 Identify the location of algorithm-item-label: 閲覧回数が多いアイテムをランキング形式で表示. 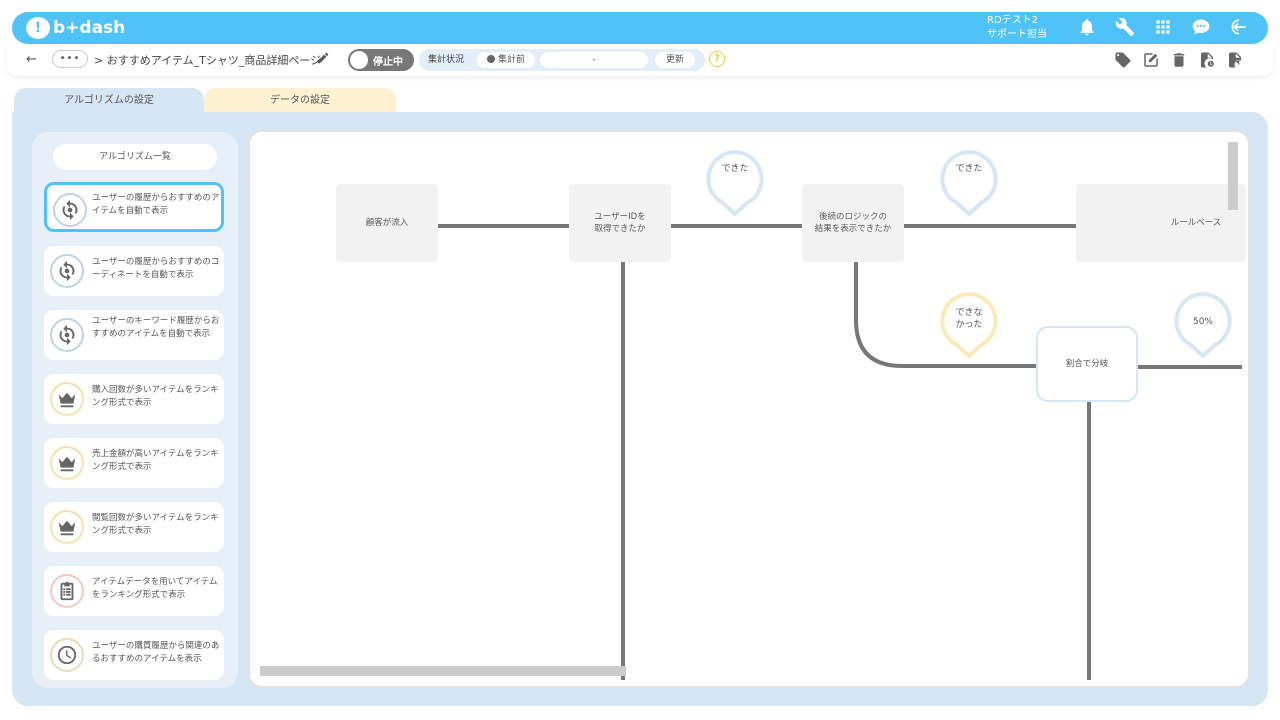
(155, 524).